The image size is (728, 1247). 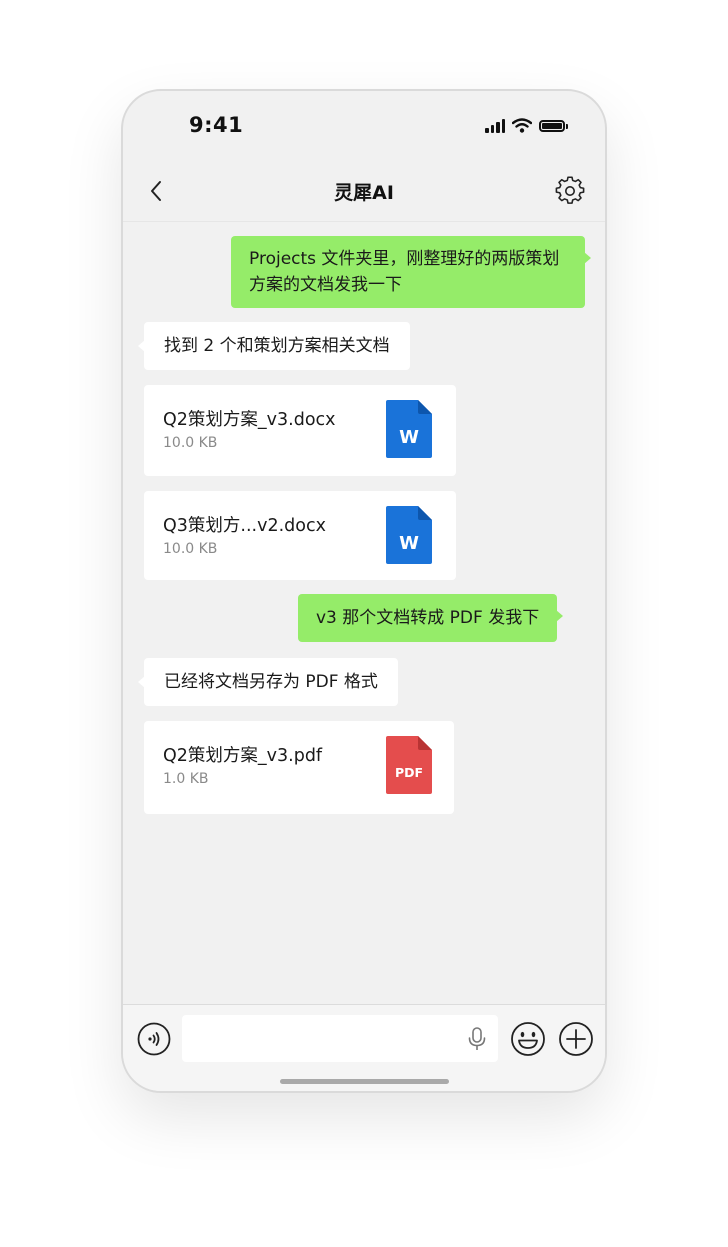 What do you see at coordinates (277, 346) in the screenshot?
I see `ai-message-text: 找到 2 个和策划方案相关文档` at bounding box center [277, 346].